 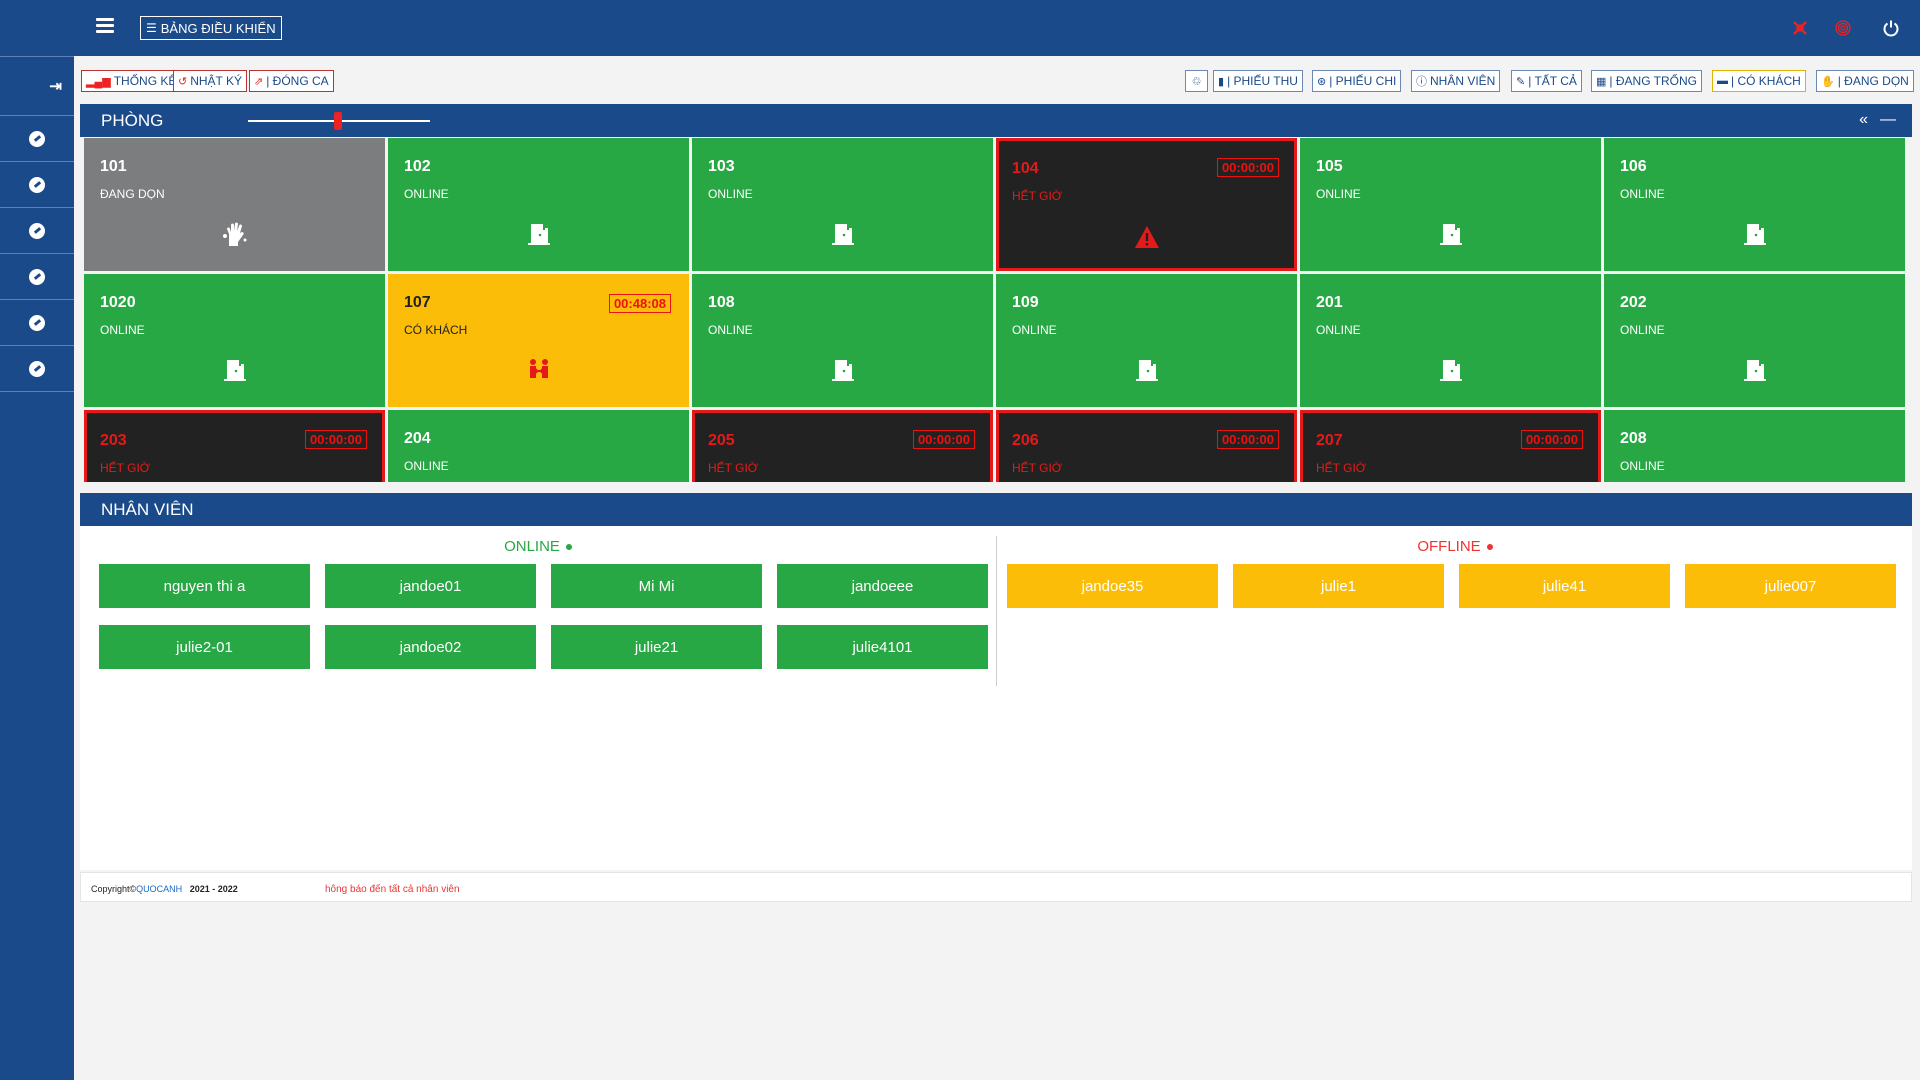 I want to click on room-number: 101, so click(x=113, y=166).